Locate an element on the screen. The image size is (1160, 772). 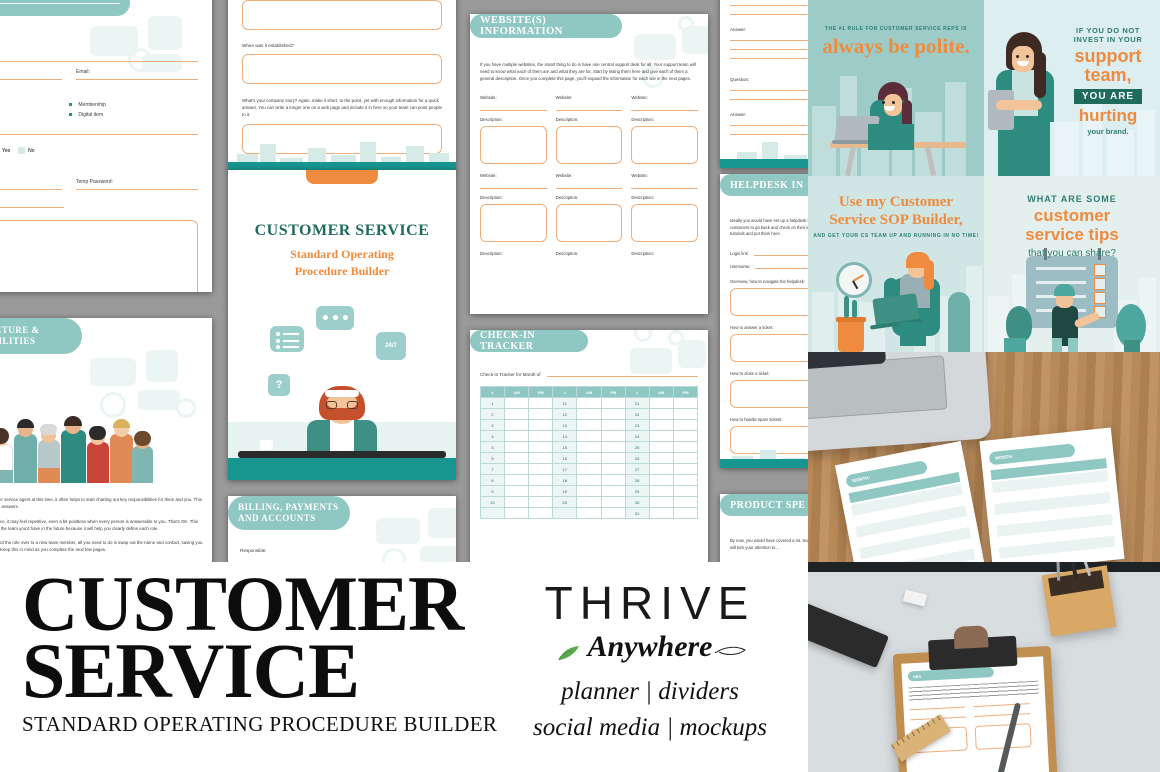
photo-clipboard-form: HEA is located at coordinates (984, 667).